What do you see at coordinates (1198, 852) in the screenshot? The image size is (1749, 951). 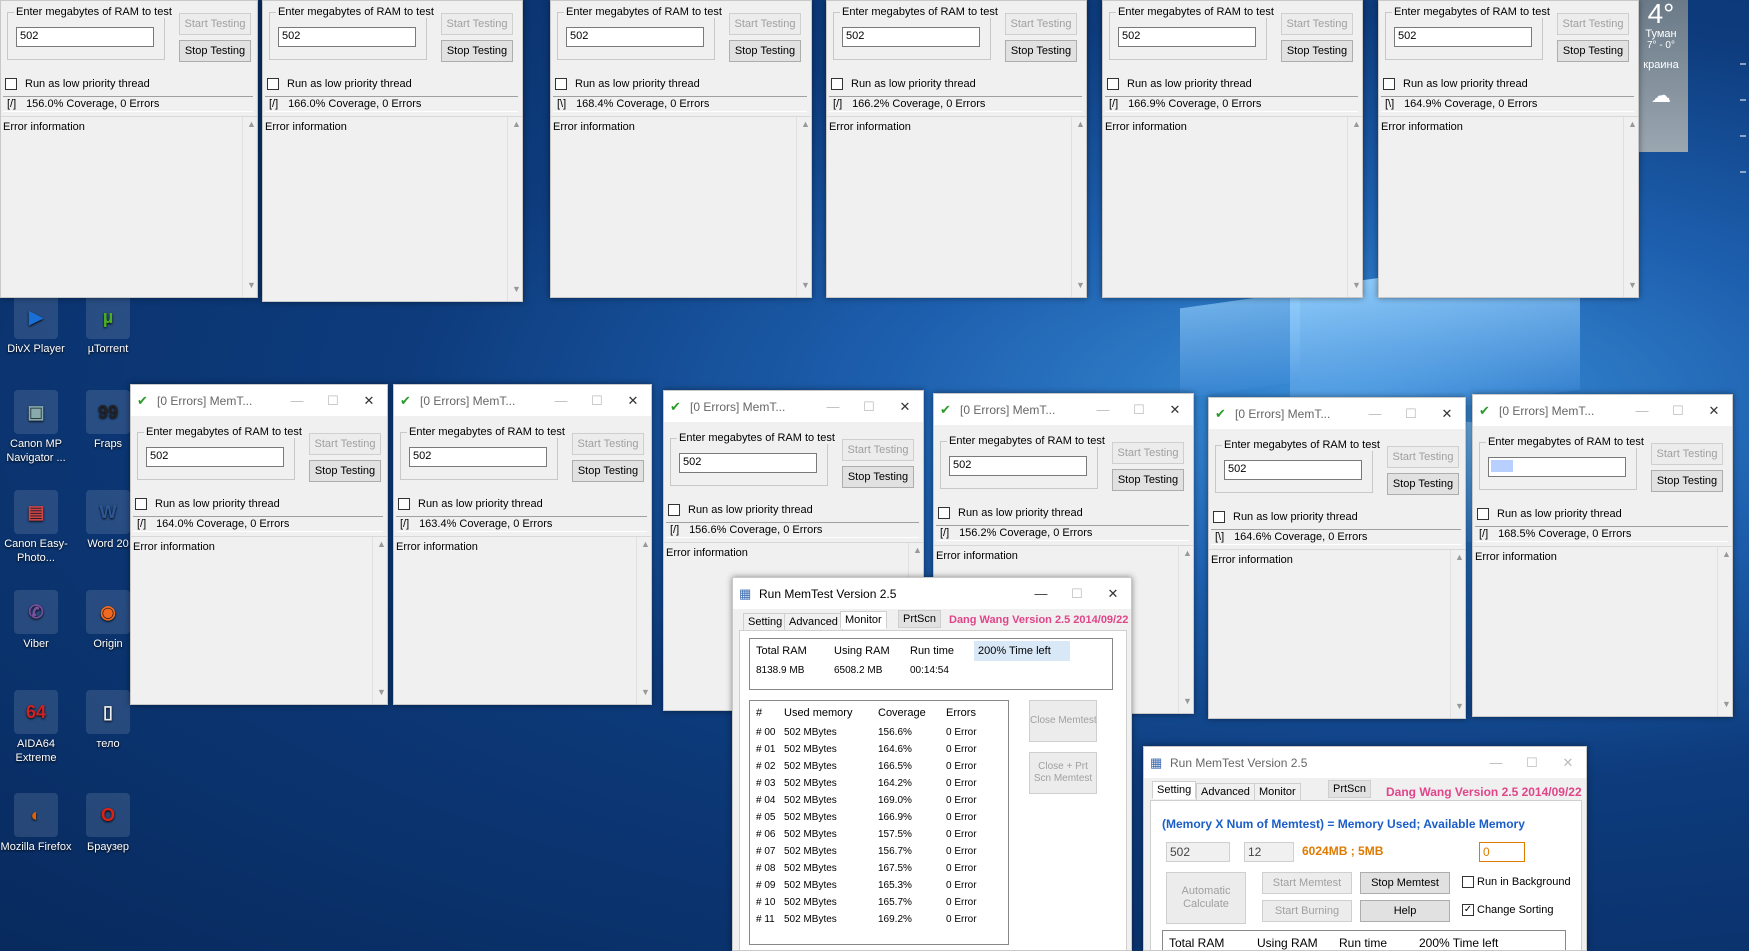 I see `memory-input: 502` at bounding box center [1198, 852].